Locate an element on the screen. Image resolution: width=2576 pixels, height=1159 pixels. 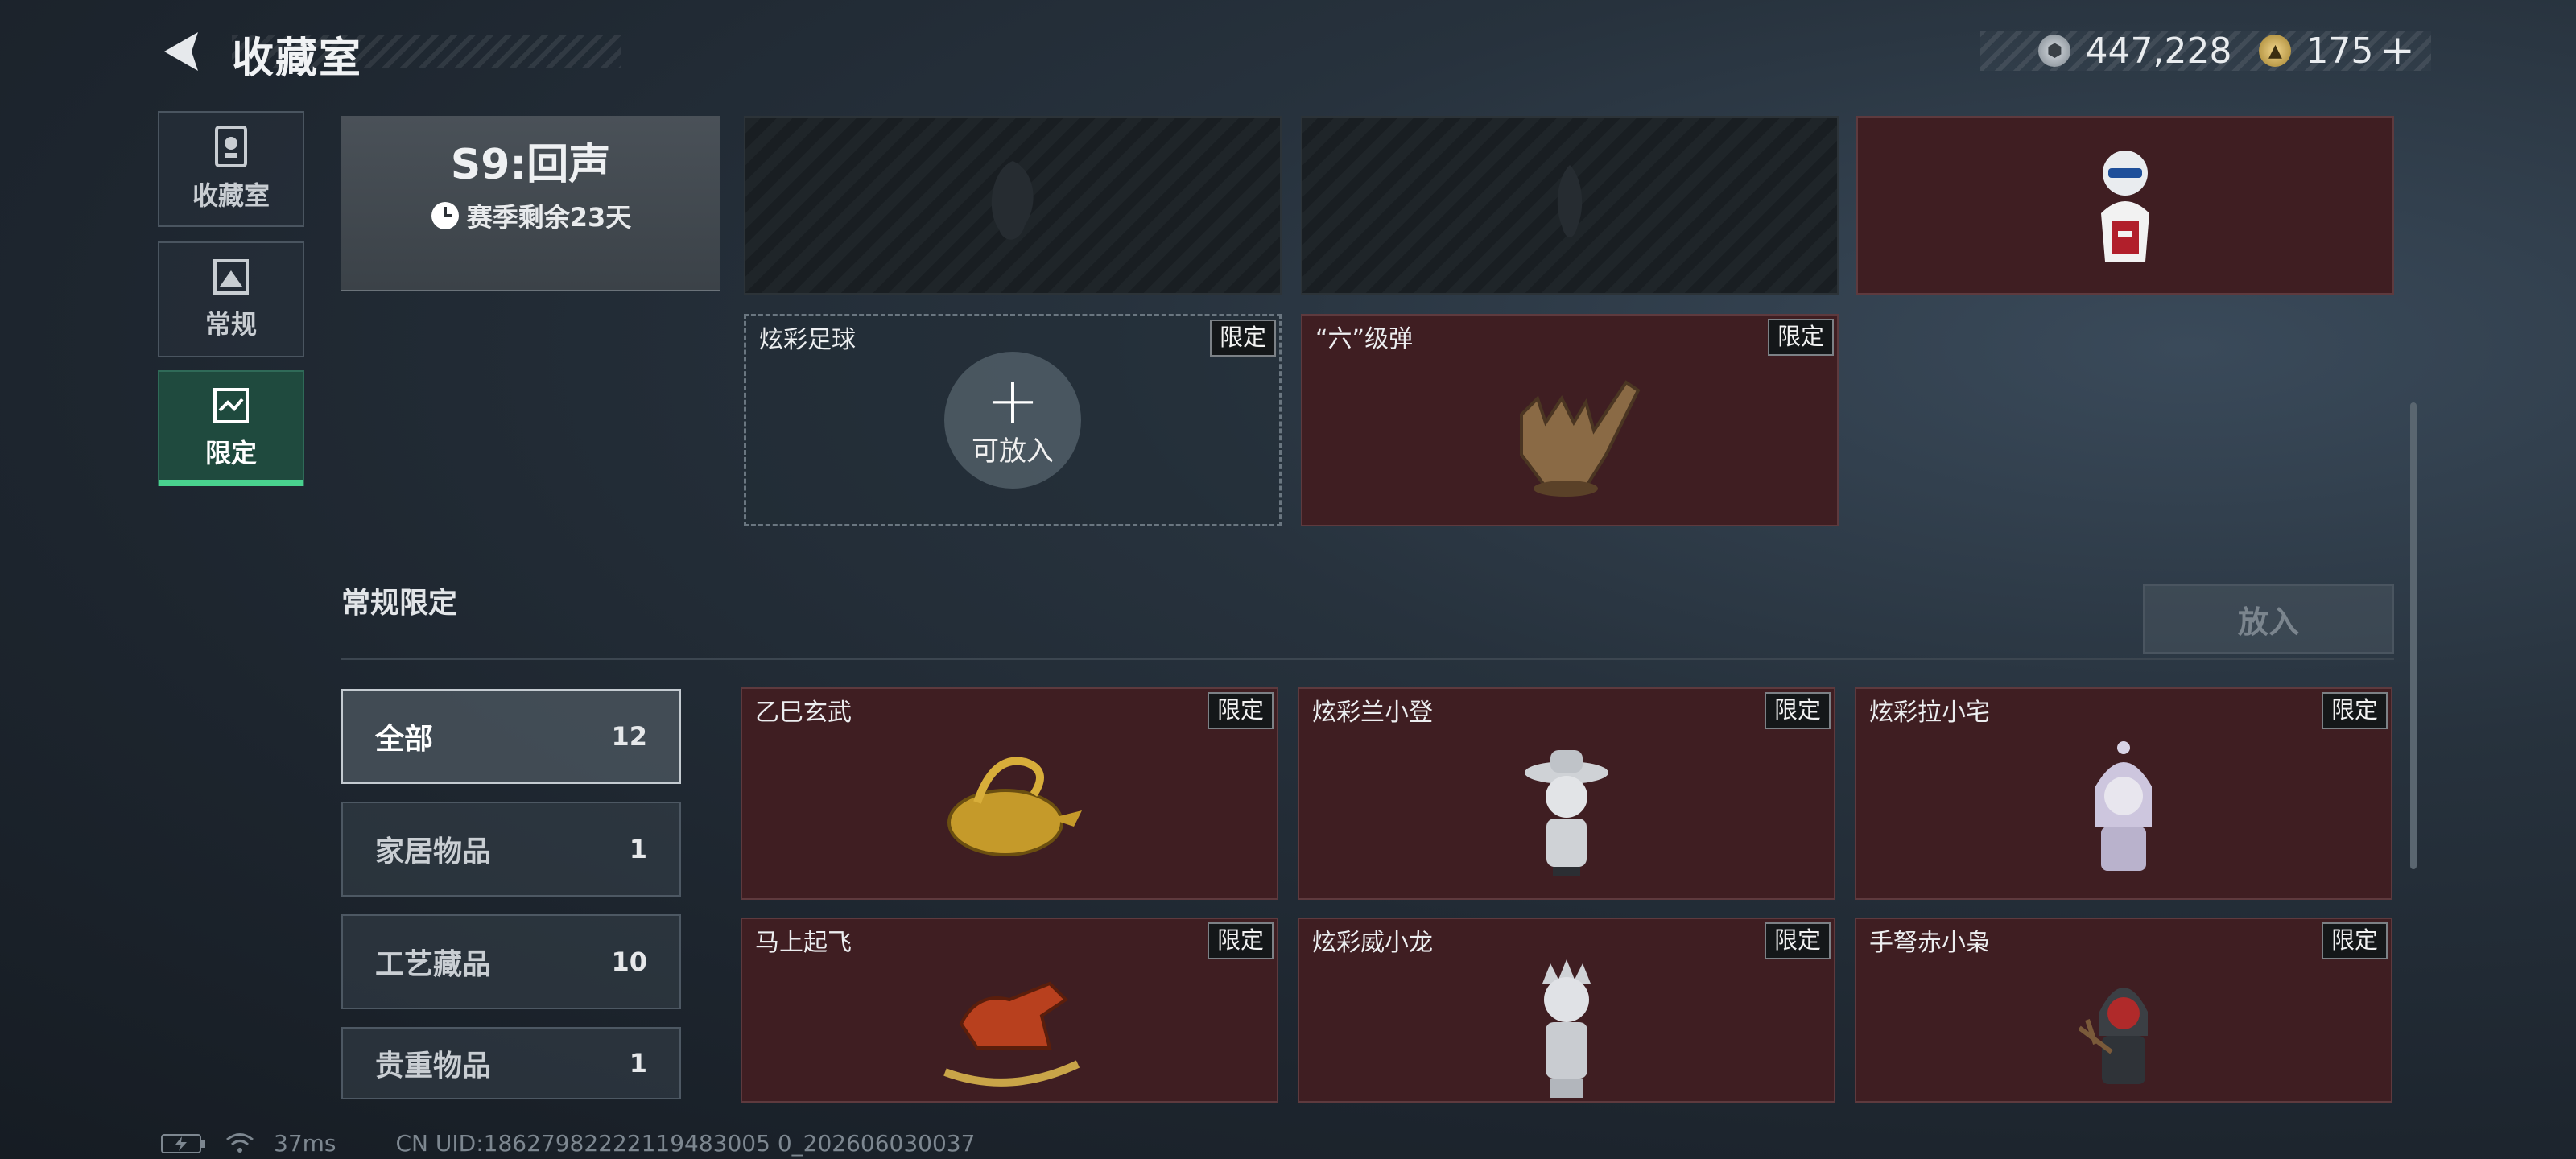
picture-icon is located at coordinates (231, 277).